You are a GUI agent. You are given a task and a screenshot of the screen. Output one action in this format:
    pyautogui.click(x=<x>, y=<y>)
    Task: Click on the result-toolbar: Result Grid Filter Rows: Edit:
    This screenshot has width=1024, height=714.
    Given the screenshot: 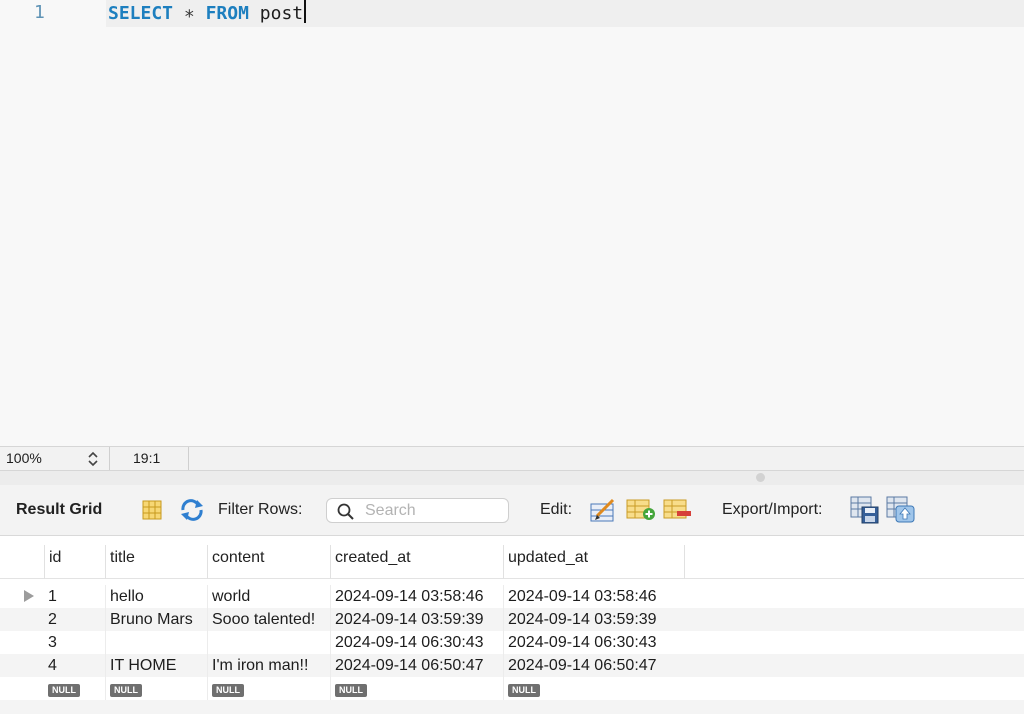 What is the action you would take?
    pyautogui.click(x=512, y=510)
    